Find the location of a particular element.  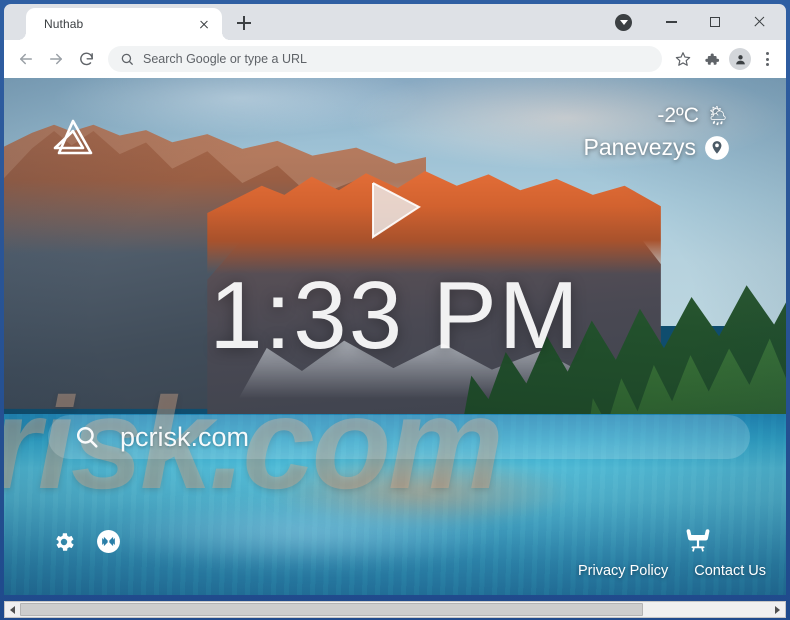

weather-location: Panevezys is located at coordinates (639, 147).